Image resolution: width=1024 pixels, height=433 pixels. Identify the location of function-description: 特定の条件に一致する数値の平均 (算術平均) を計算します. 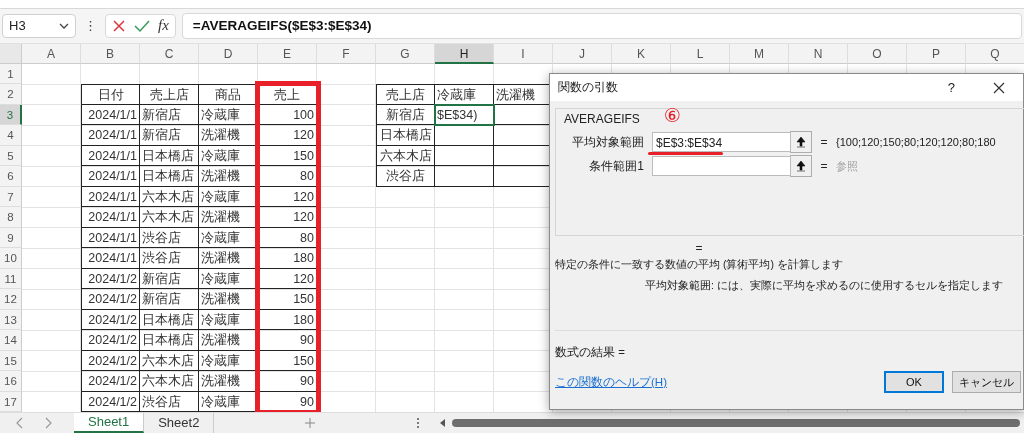
(699, 265).